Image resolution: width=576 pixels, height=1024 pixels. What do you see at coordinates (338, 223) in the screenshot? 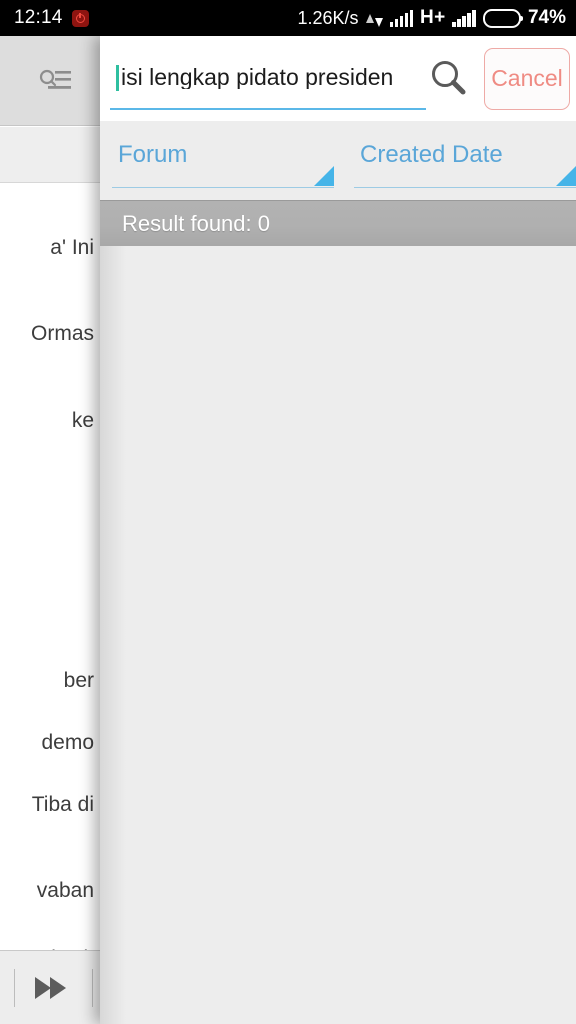
I see `result-count-bar: Result found: 0` at bounding box center [338, 223].